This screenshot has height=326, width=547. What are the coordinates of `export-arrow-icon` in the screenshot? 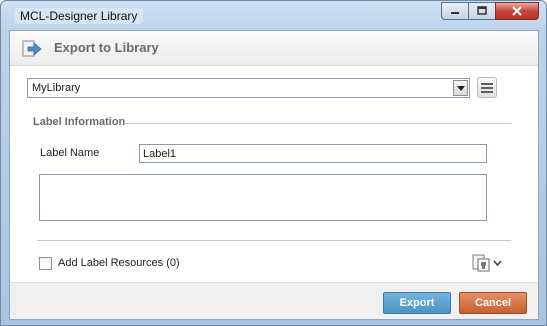 It's located at (32, 48).